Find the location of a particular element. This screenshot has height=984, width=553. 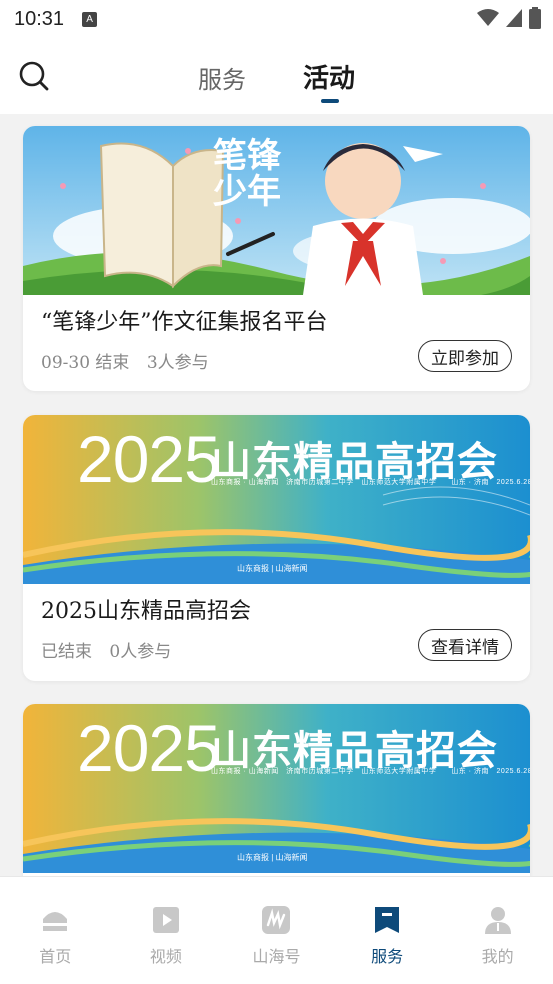

nav-profile-label: 我的 is located at coordinates (497, 956).